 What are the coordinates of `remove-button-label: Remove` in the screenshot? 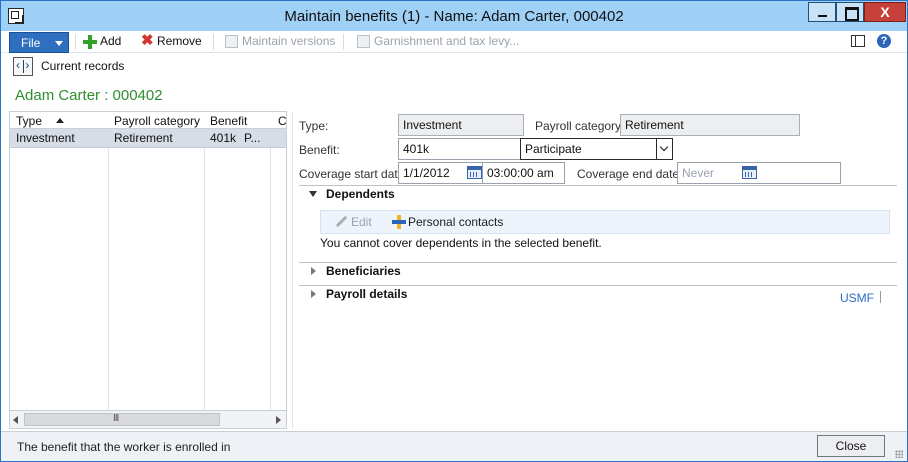 It's located at (179, 41).